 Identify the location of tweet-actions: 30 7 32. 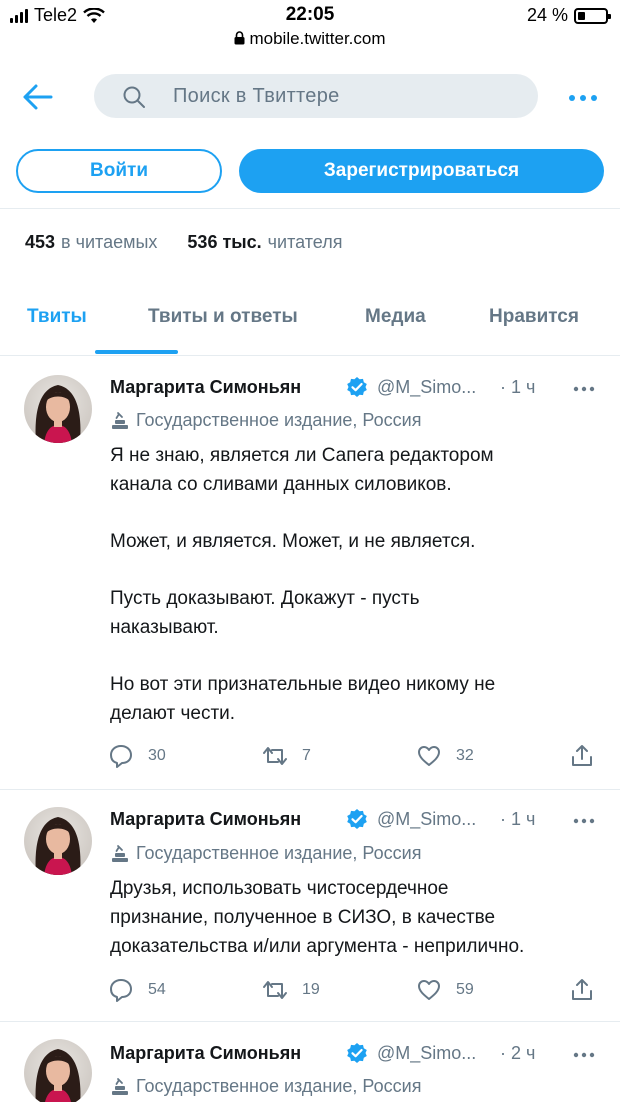
(353, 758).